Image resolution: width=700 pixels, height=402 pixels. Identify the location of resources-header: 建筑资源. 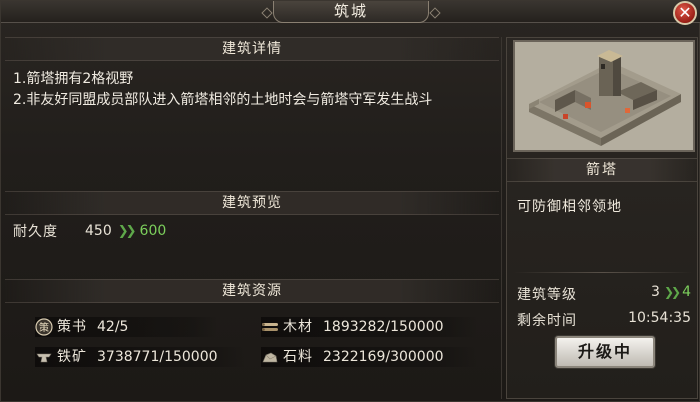
(252, 291).